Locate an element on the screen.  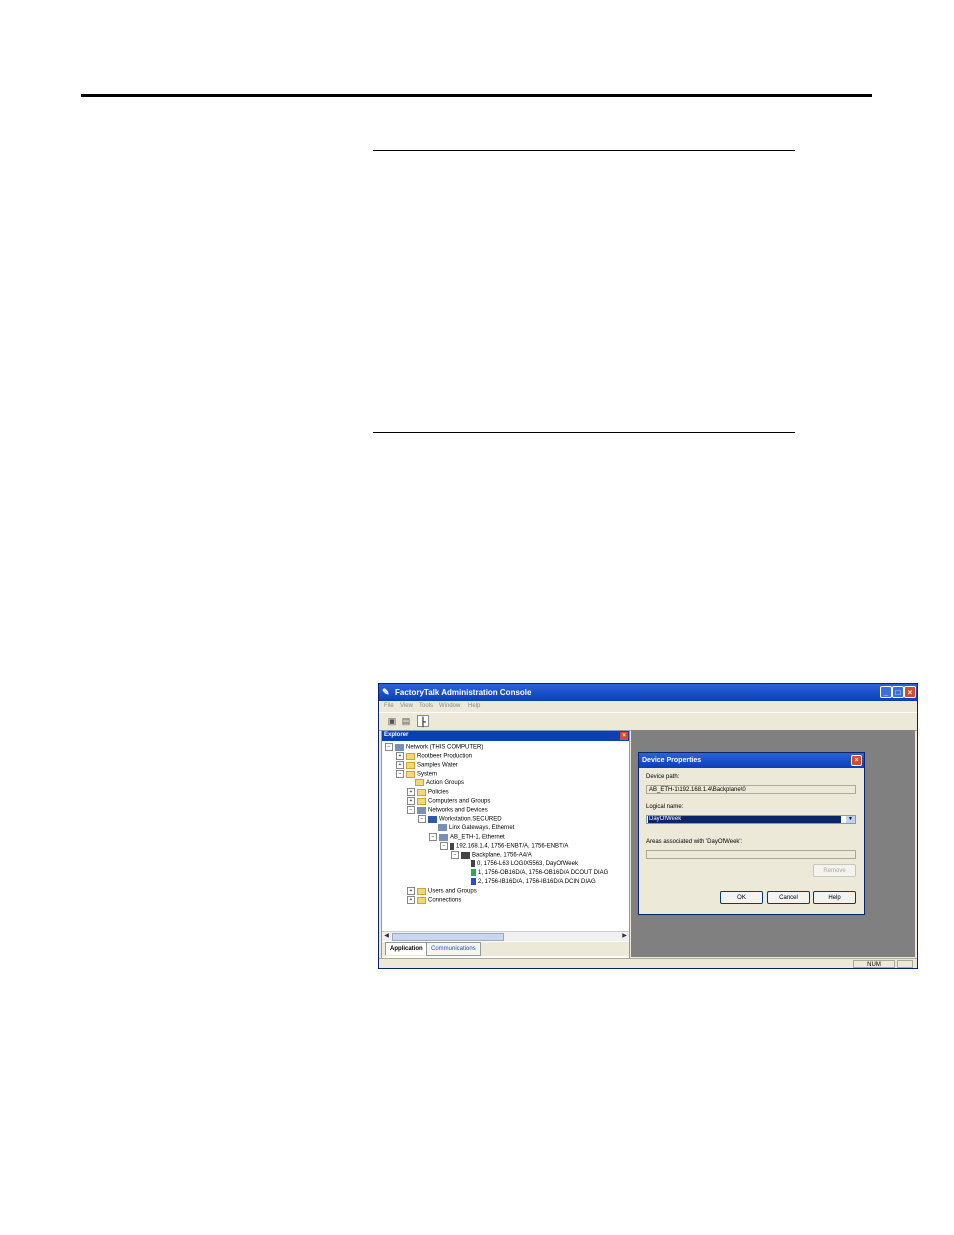
tree-node-label: Action Groups is located at coordinates (445, 783).